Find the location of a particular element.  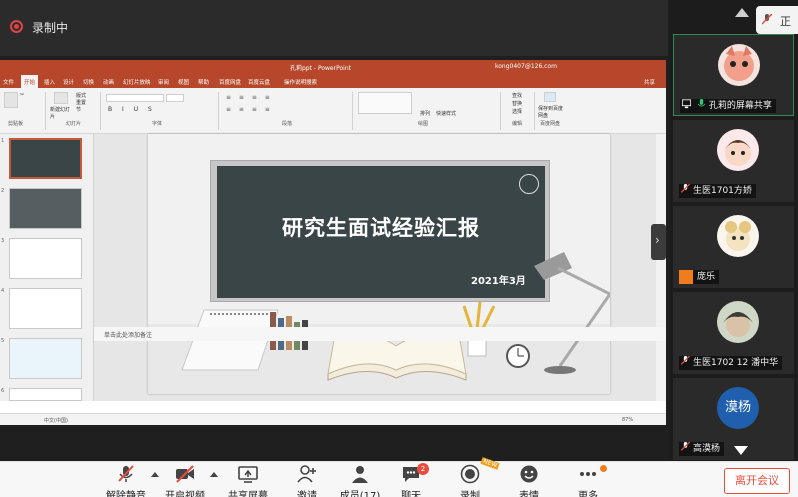

thumb-number: 5 is located at coordinates (3, 341).